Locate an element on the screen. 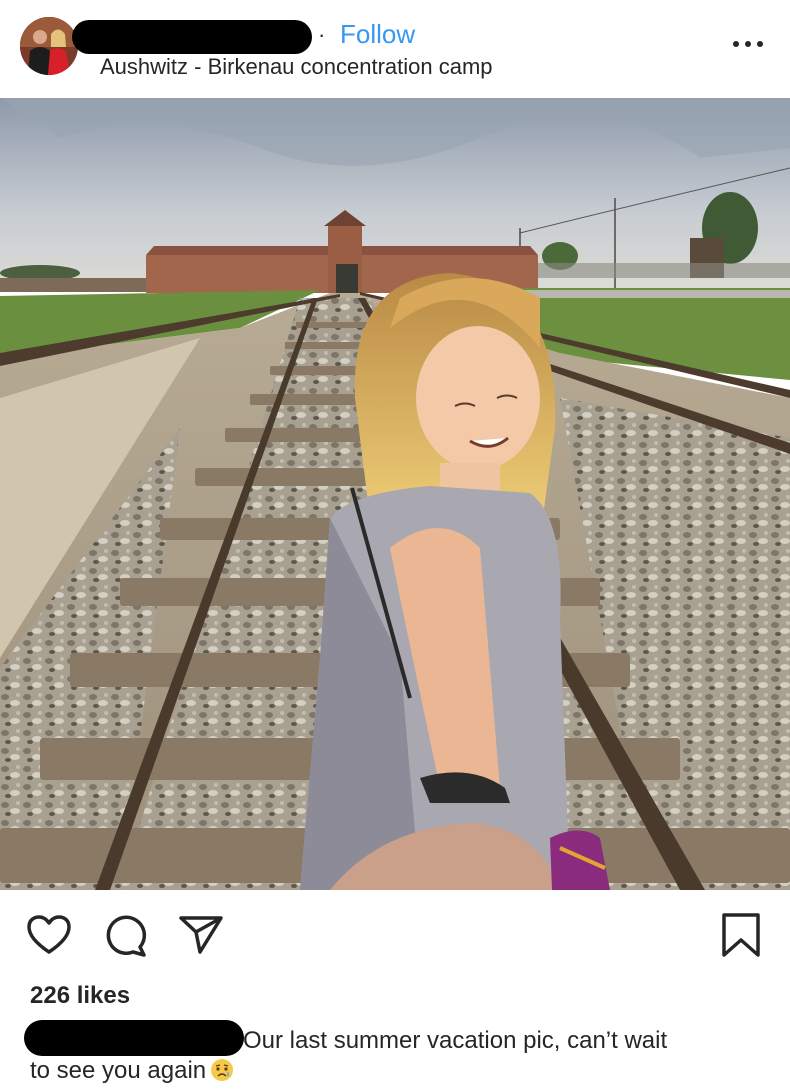 The image size is (790, 1090). caption-username-redaction is located at coordinates (134, 1038).